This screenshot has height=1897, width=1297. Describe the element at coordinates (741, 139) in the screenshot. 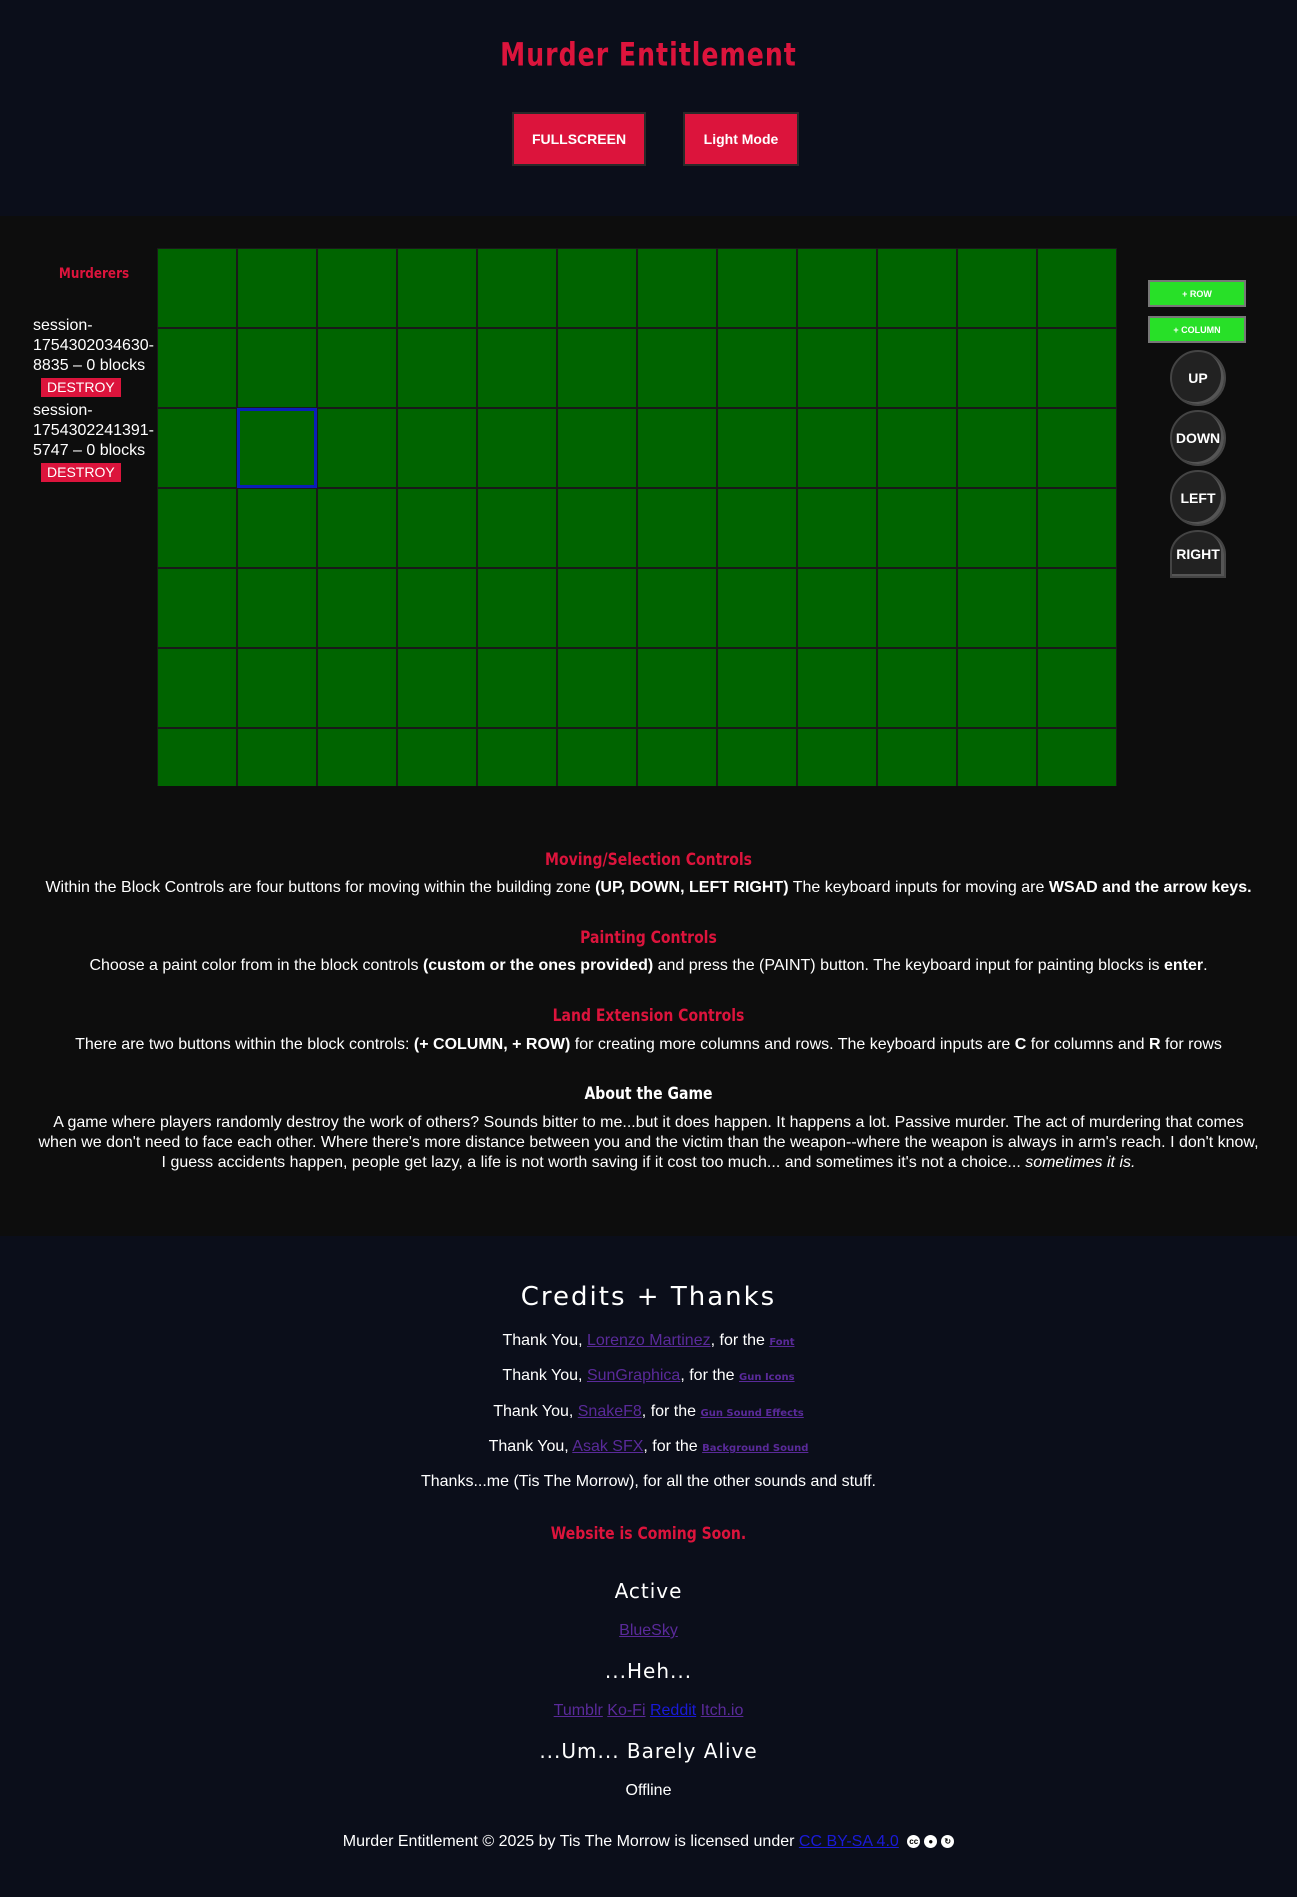

I see `light-mode-button: Light Mode` at that location.